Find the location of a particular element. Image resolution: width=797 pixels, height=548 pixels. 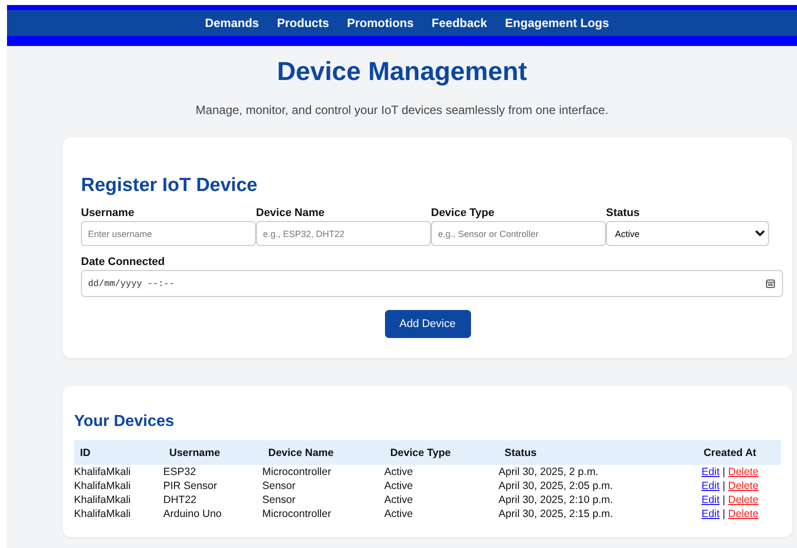

text-field: Enter username is located at coordinates (168, 233).